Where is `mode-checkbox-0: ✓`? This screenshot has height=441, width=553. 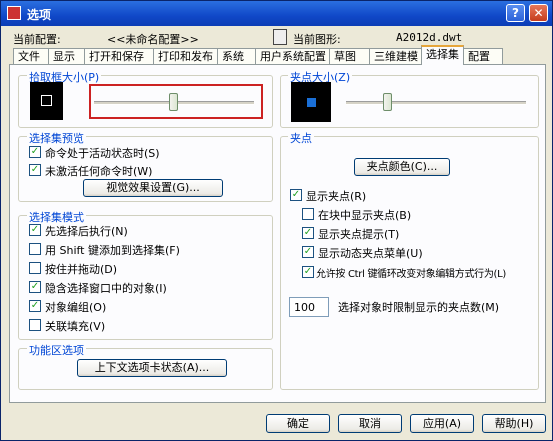 mode-checkbox-0: ✓ is located at coordinates (35, 230).